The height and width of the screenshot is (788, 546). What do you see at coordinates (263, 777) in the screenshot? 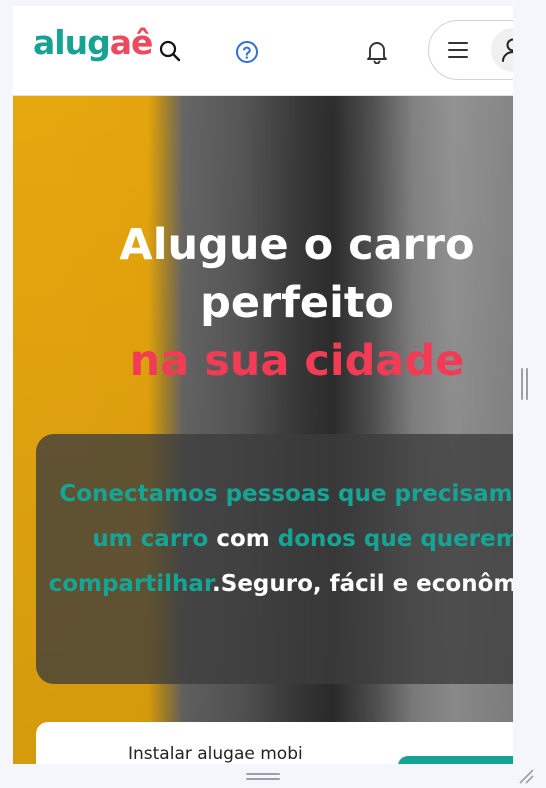
I see `horizontal-resize-grip` at bounding box center [263, 777].